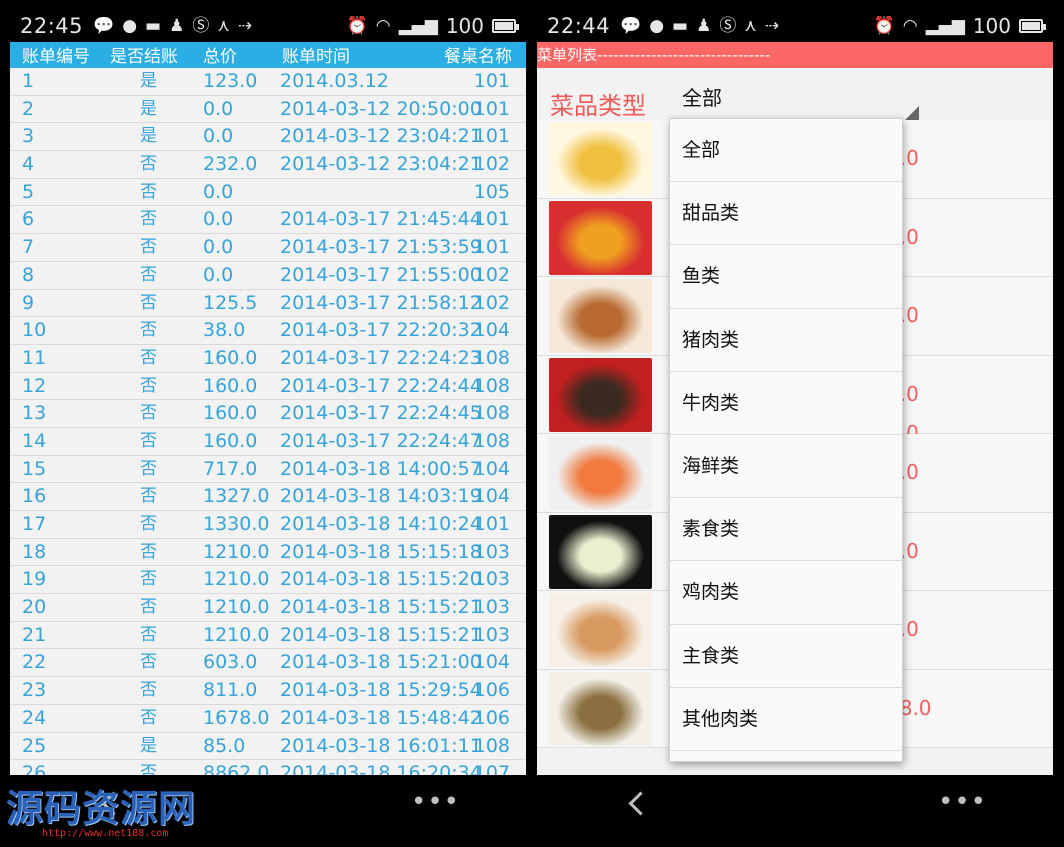  Describe the element at coordinates (34, 551) in the screenshot. I see `cell-bill-id: 18` at that location.